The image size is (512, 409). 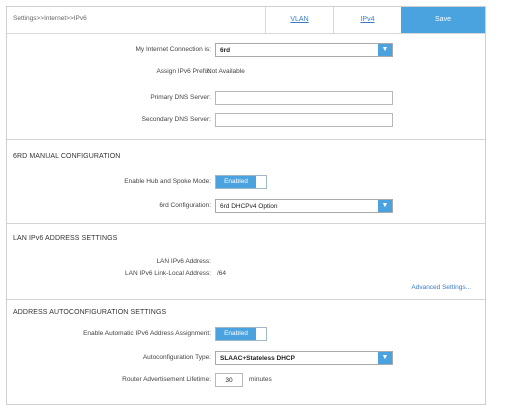 I want to click on primary-dns-row: Primary DNS Server:, so click(x=246, y=98).